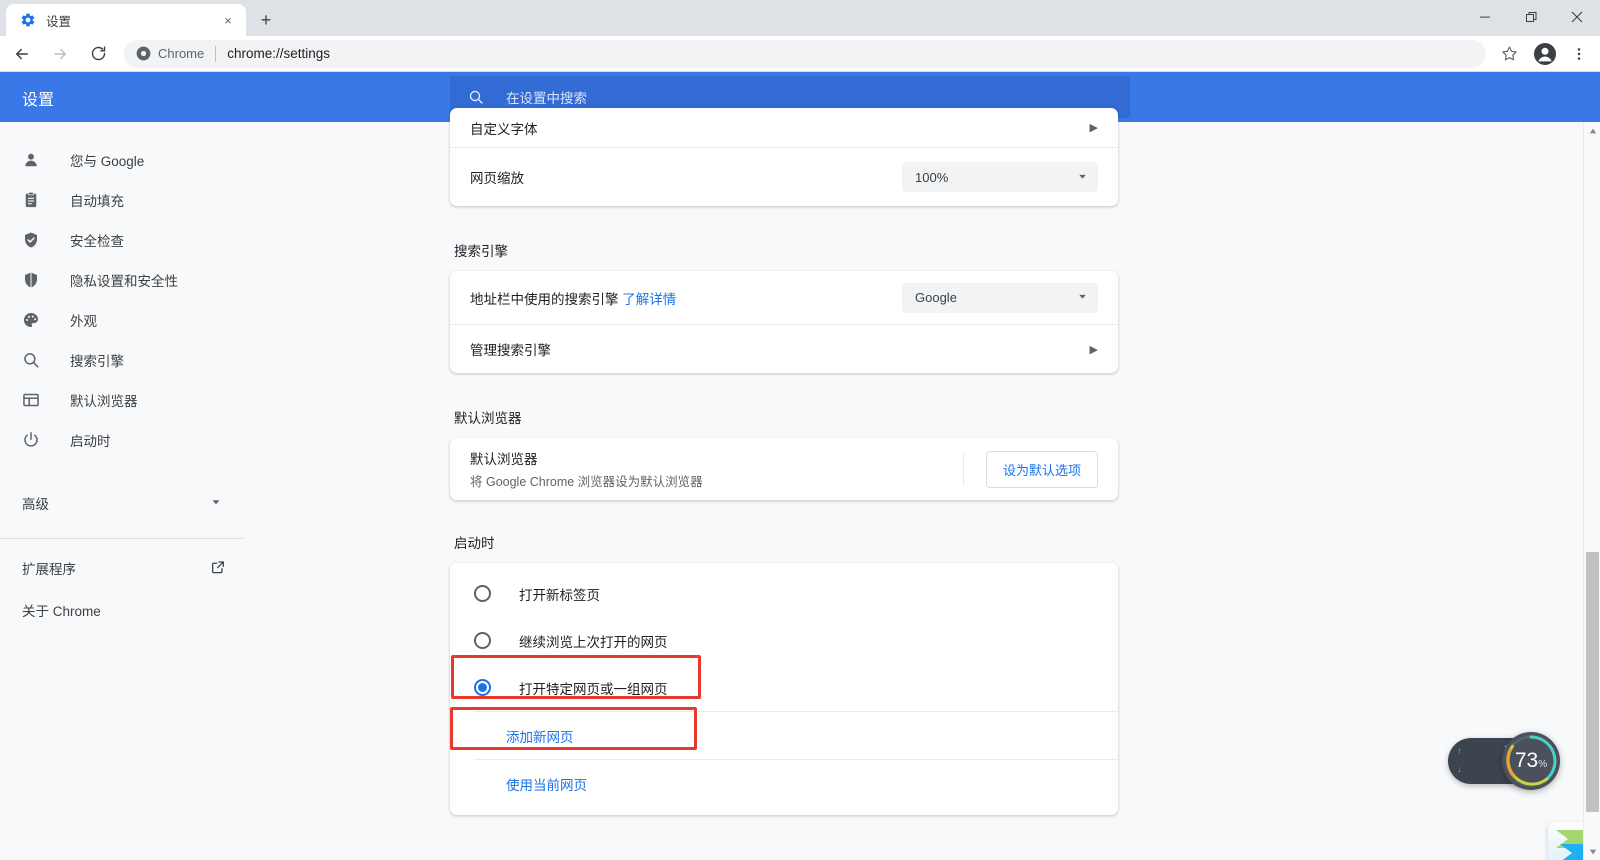  Describe the element at coordinates (97, 361) in the screenshot. I see `sidebar-item-label: 搜索引擎` at that location.